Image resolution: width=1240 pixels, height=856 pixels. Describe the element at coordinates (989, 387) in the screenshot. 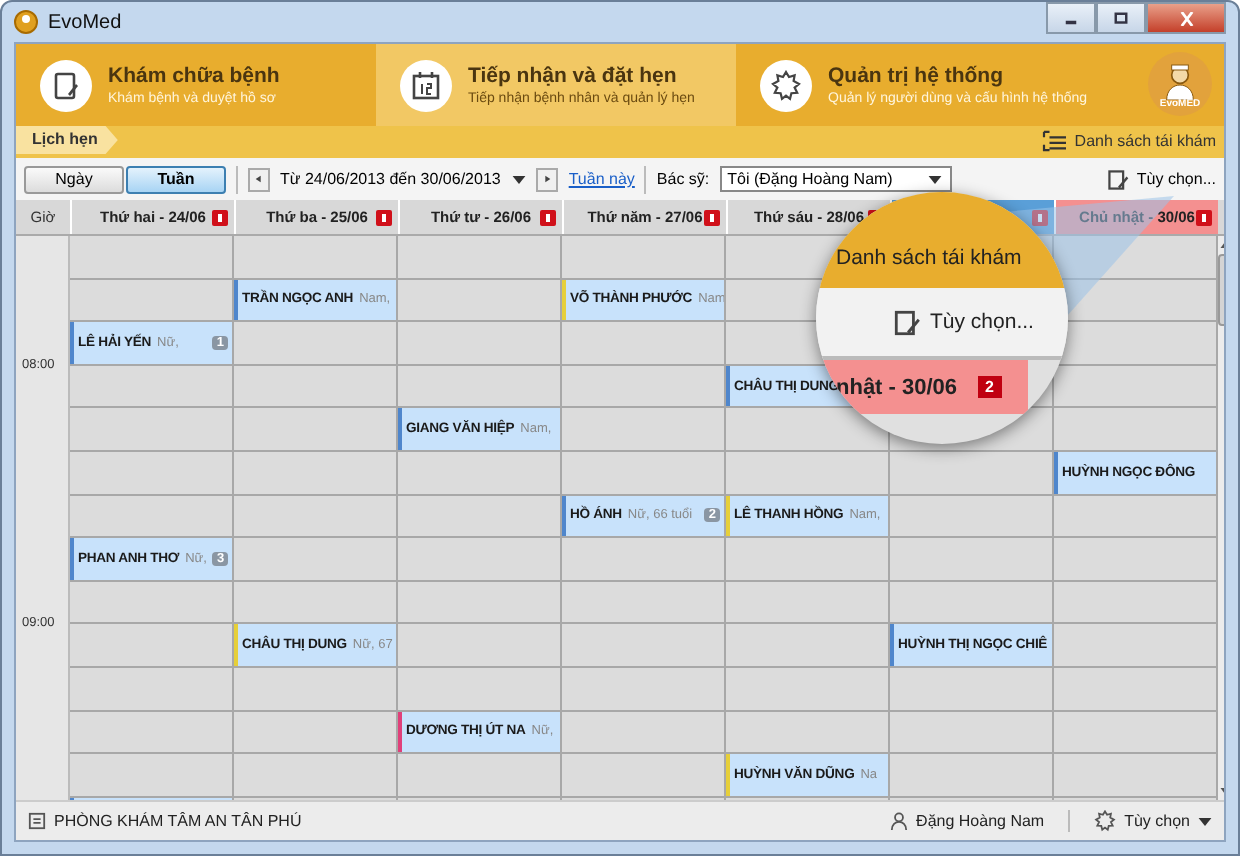

I see `count-badge: 2` at that location.